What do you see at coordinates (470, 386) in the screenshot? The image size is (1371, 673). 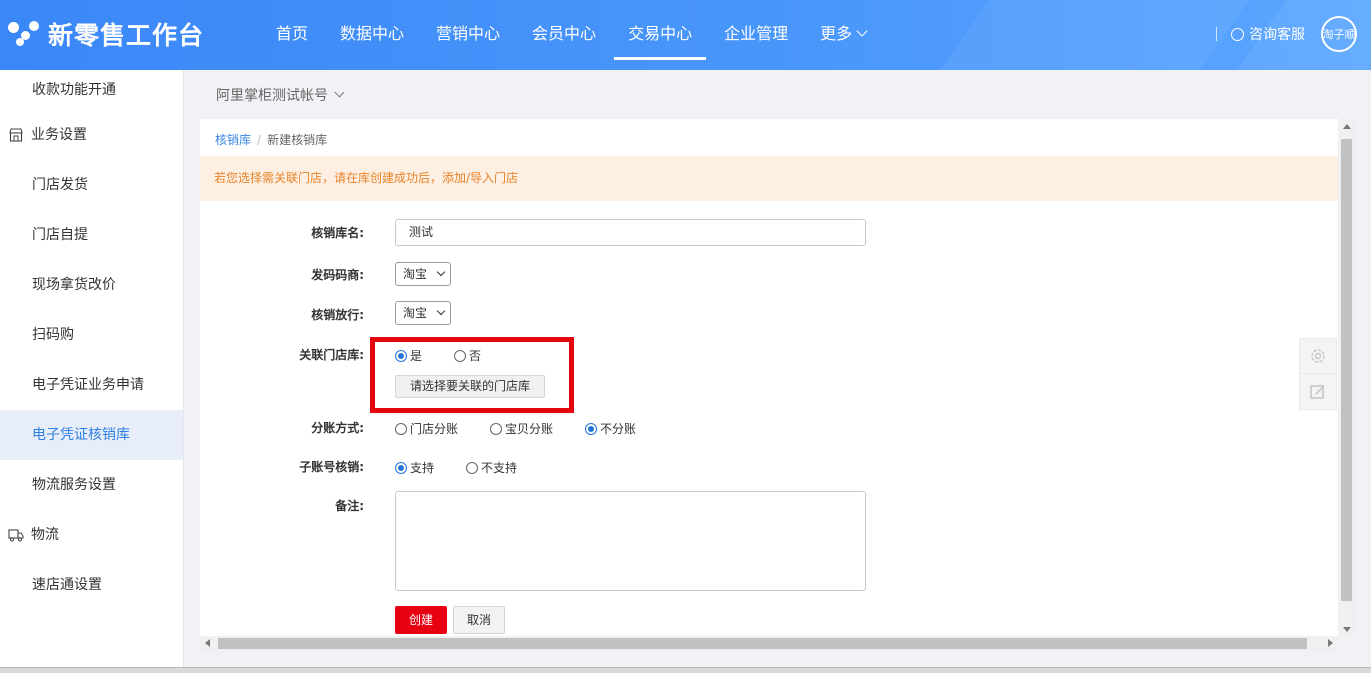 I see `select-store-library-button: 请选择要关联的门店库` at bounding box center [470, 386].